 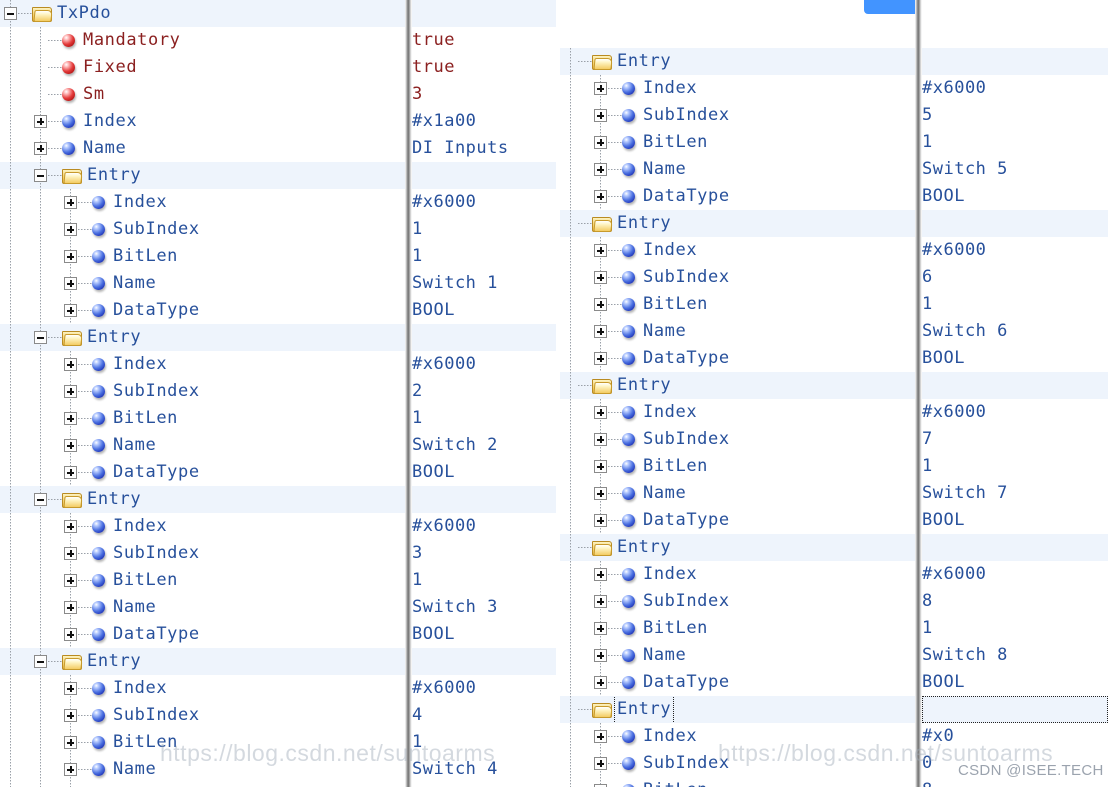 What do you see at coordinates (408, 393) in the screenshot?
I see `column-splitter-left` at bounding box center [408, 393].